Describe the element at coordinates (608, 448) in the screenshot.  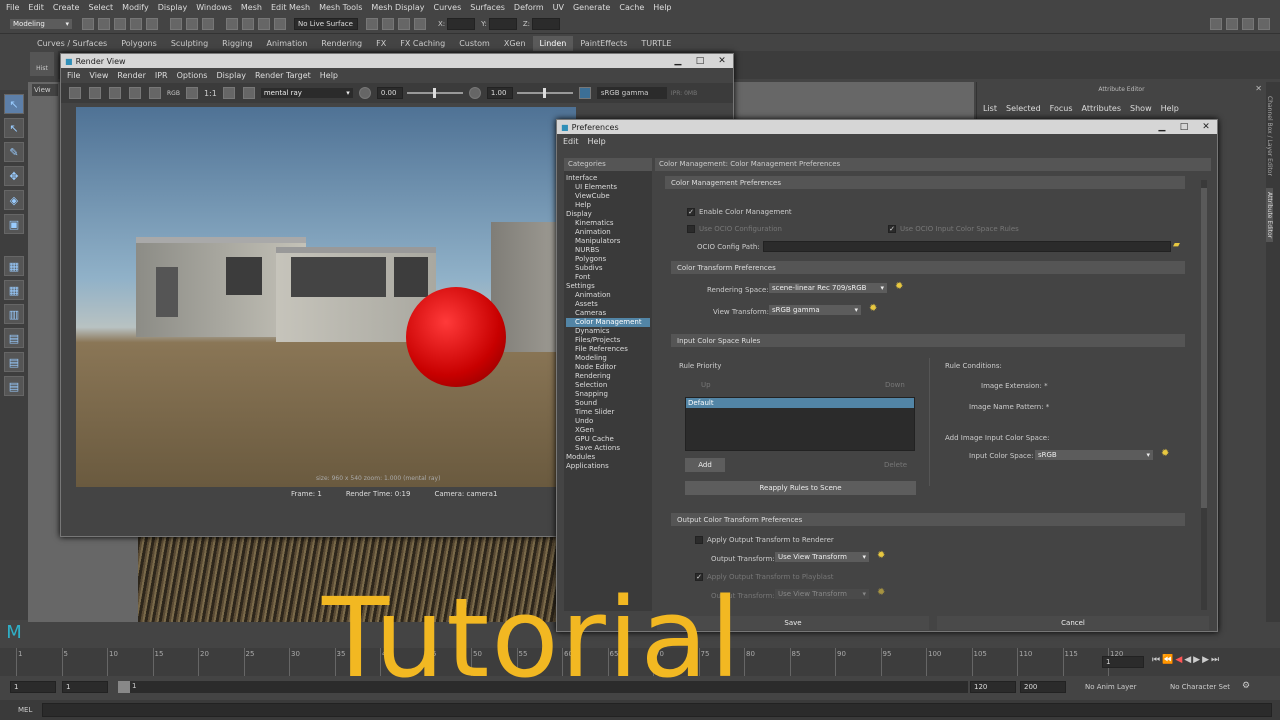
I see `category-item: Save Actions` at that location.